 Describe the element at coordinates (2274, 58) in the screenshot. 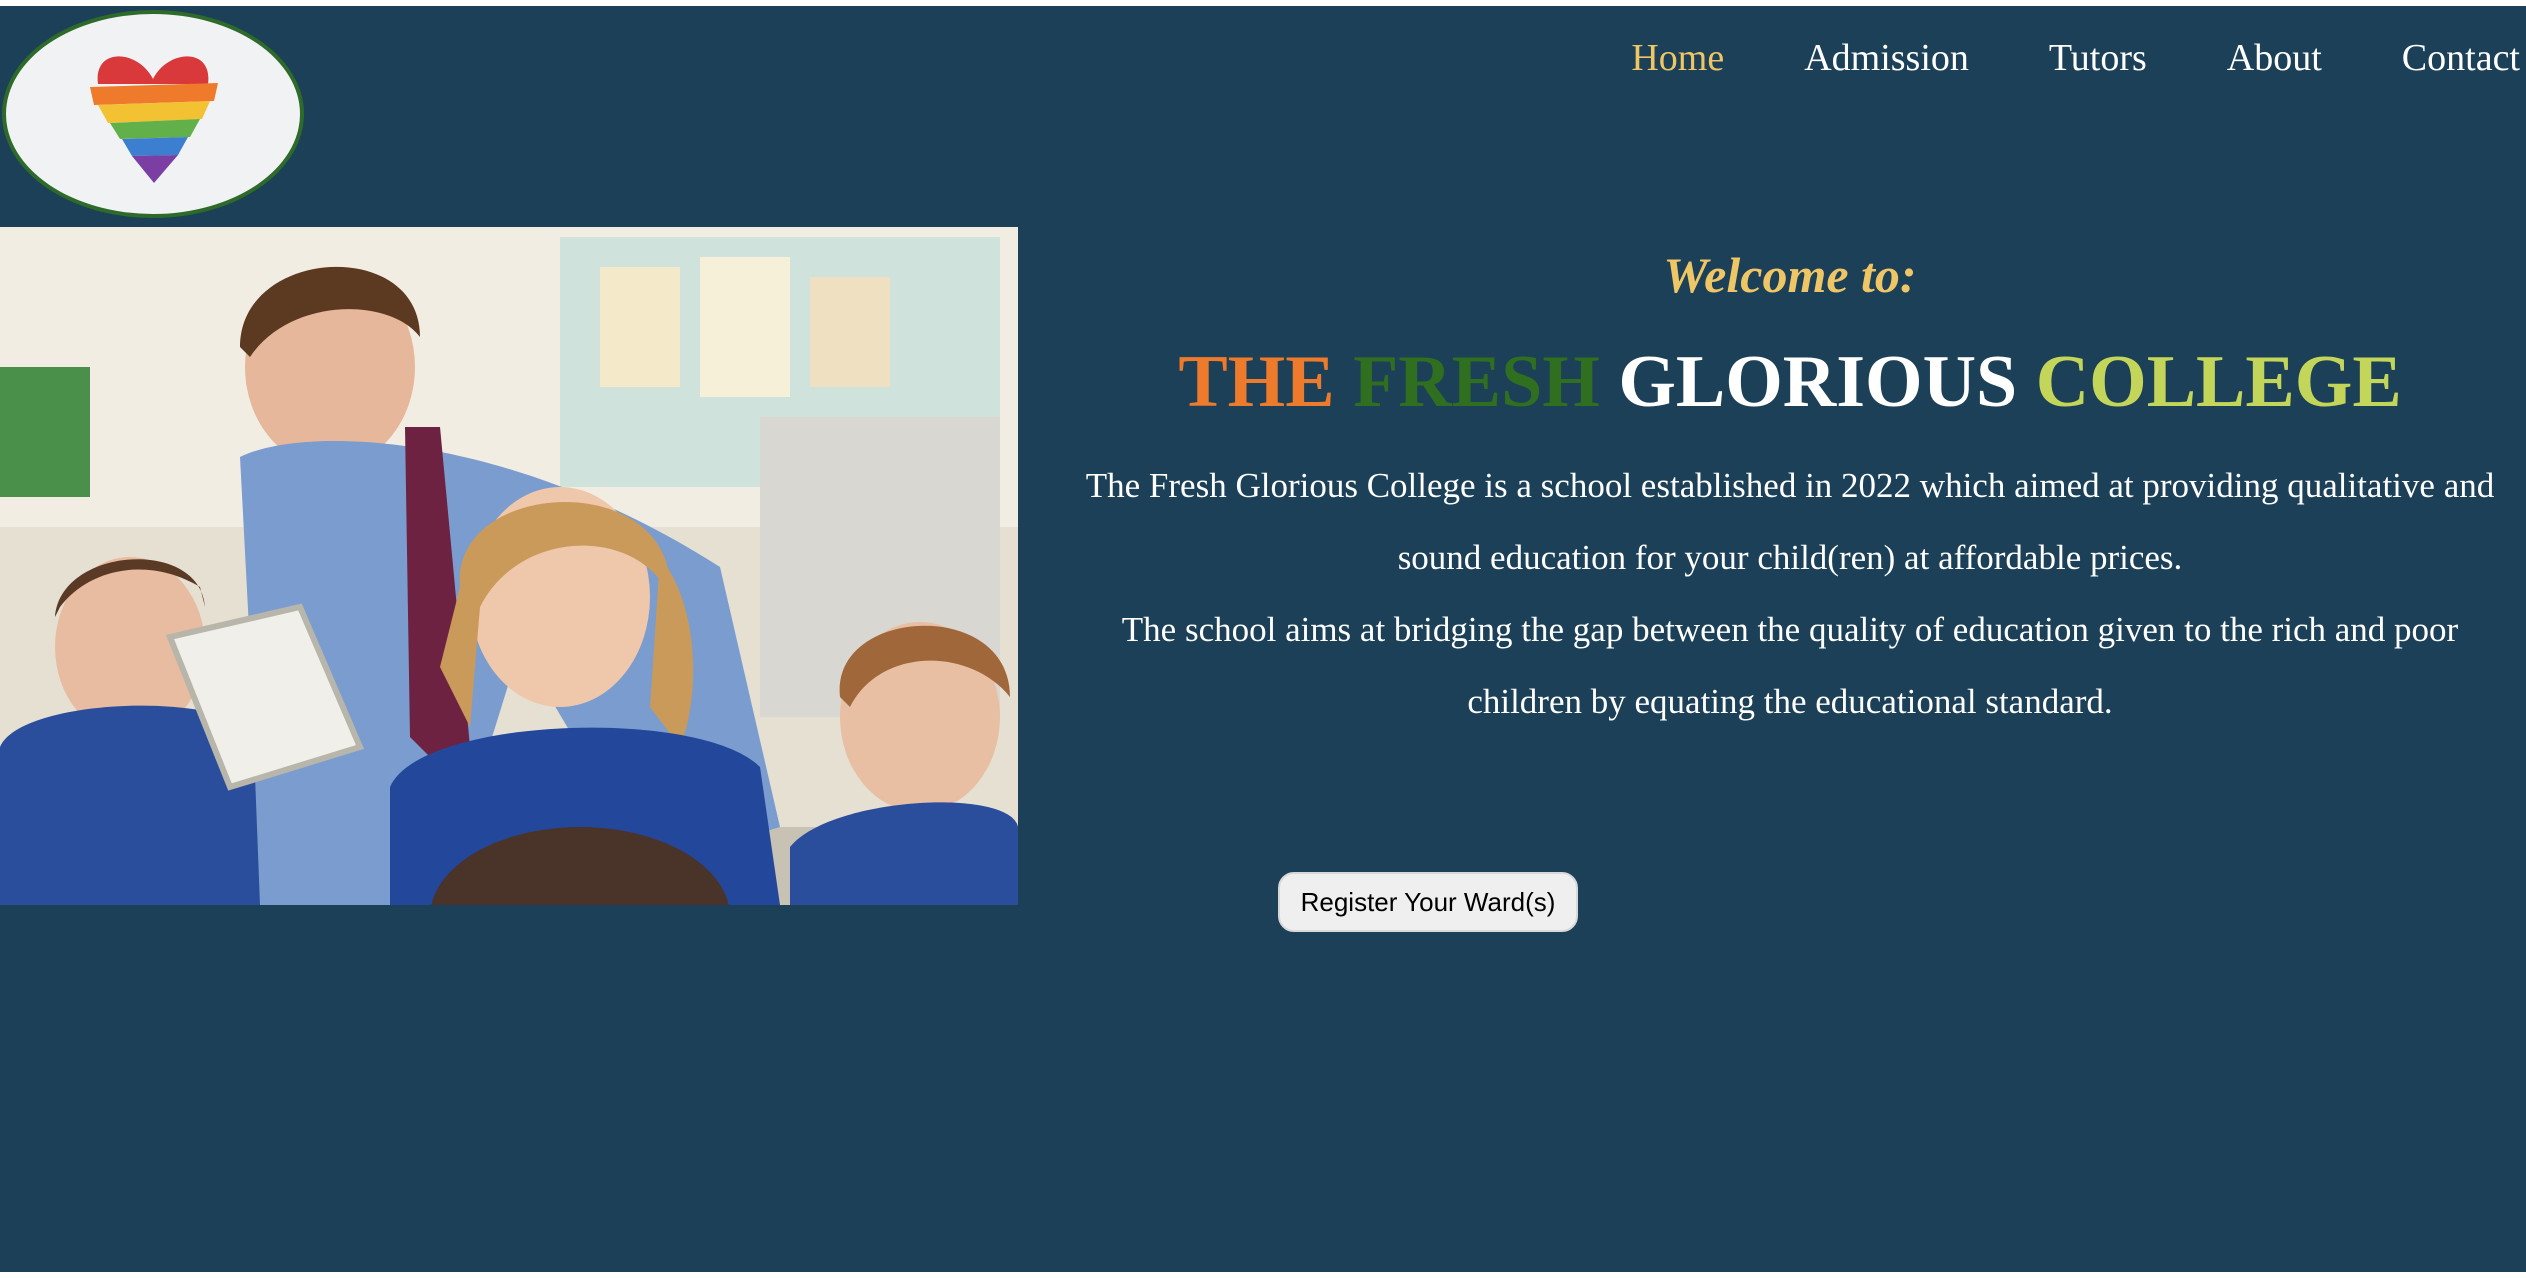

I see `nav-about: About` at that location.